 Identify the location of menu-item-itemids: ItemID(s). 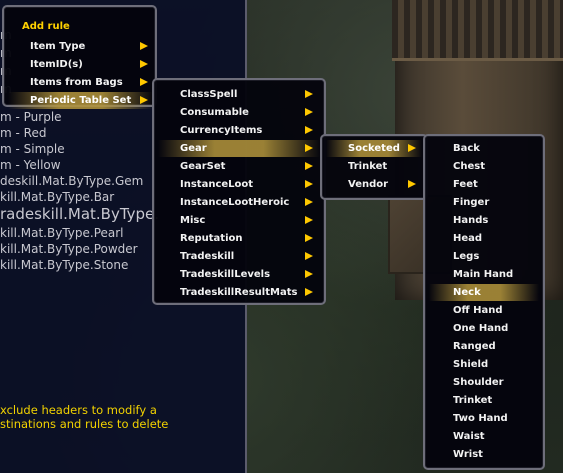
(91, 64).